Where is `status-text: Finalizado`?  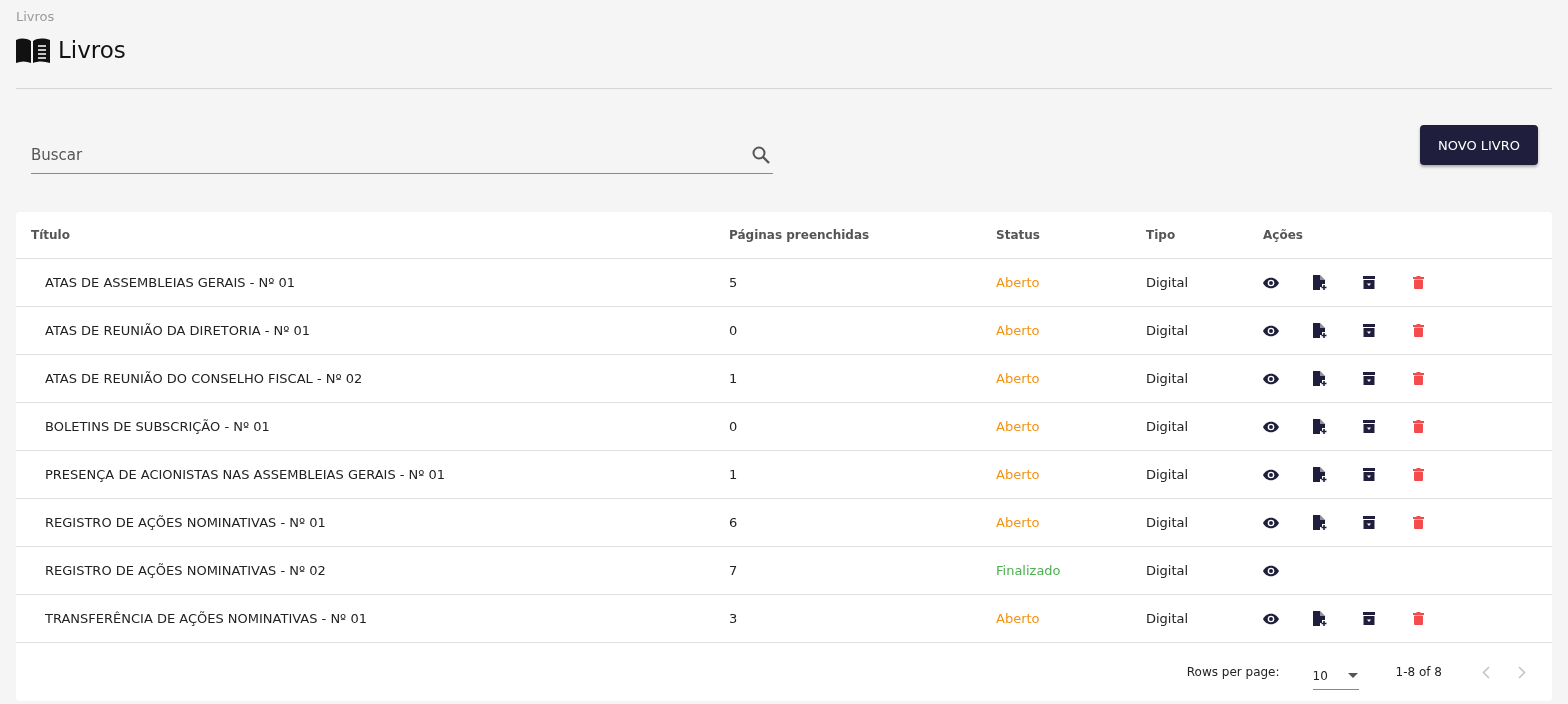
status-text: Finalizado is located at coordinates (1029, 570).